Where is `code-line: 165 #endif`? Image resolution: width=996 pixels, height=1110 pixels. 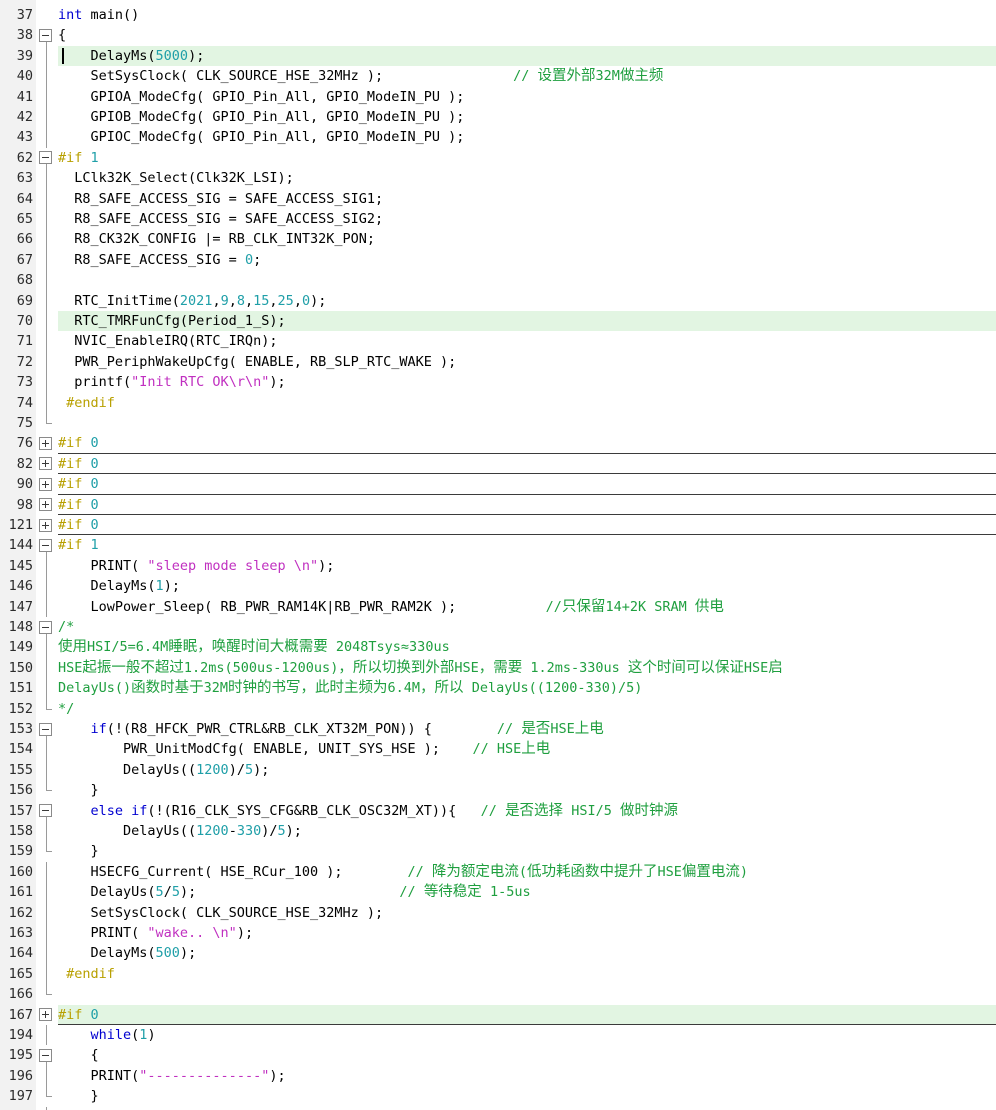 code-line: 165 #endif is located at coordinates (498, 974).